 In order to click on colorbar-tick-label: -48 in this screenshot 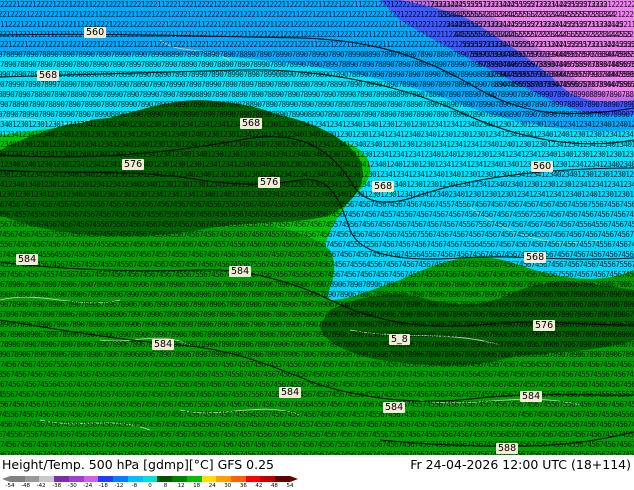, I will do `click(26, 486)`.